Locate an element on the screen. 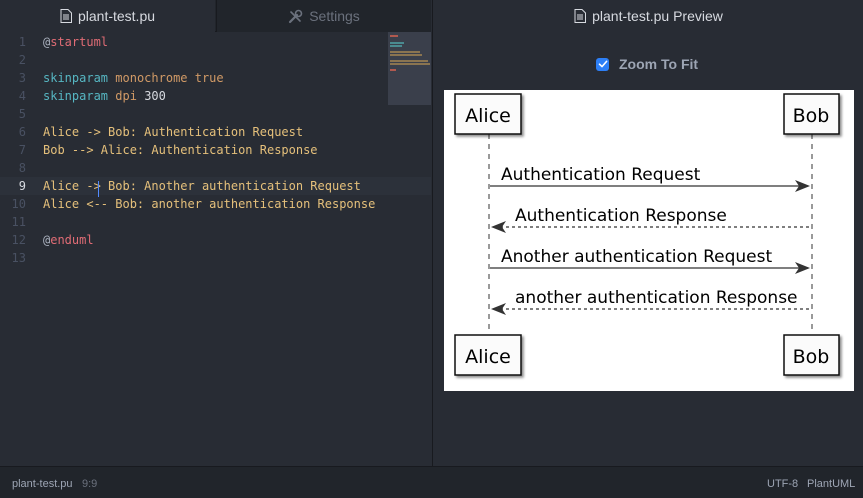  message-label: another authentication Response is located at coordinates (656, 298).